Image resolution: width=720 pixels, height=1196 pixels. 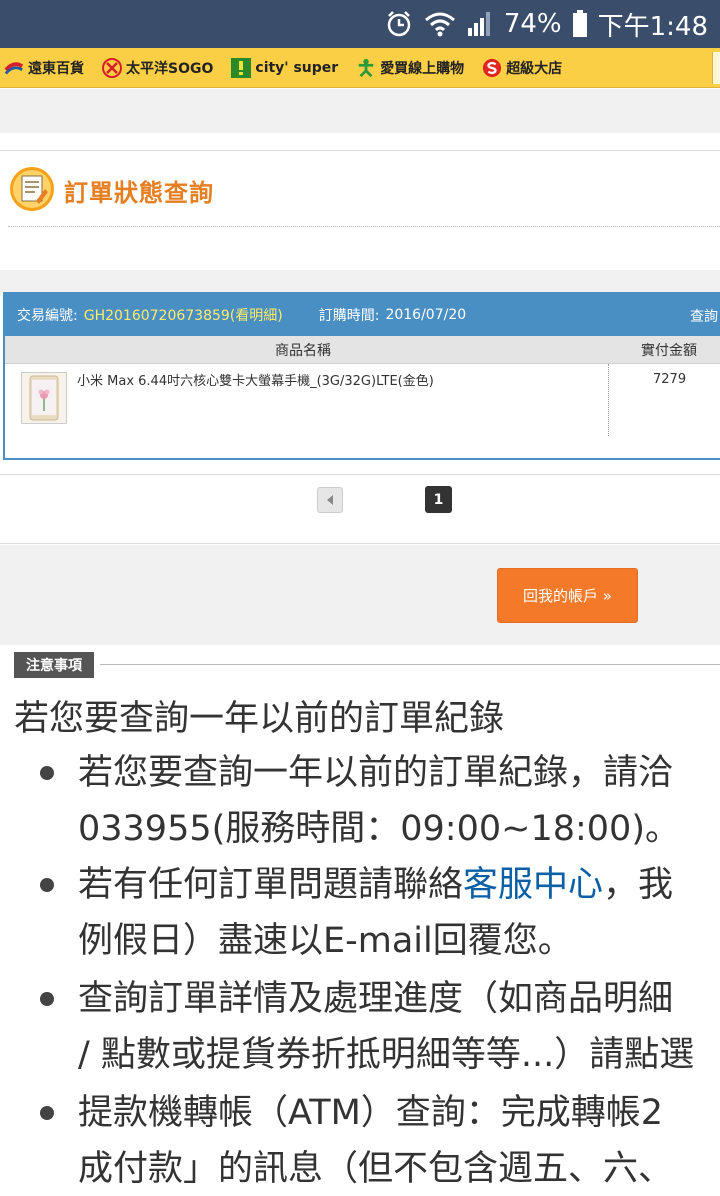 I want to click on wifi-icon, so click(x=440, y=24).